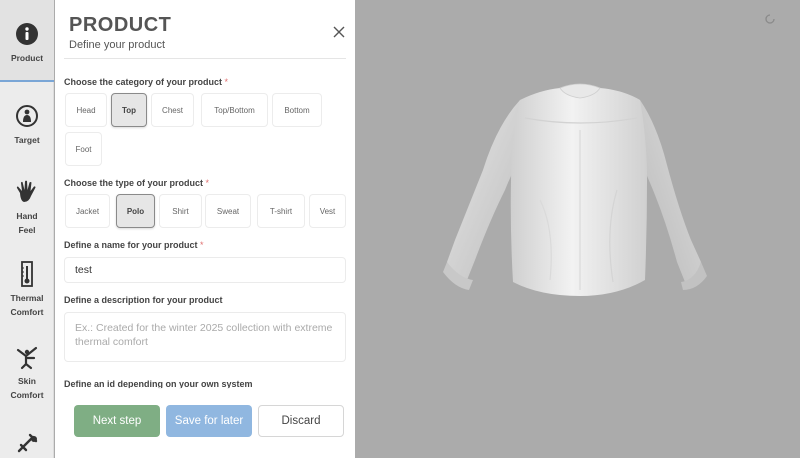 The height and width of the screenshot is (458, 800). What do you see at coordinates (86, 110) in the screenshot?
I see `category-option-head: Head` at bounding box center [86, 110].